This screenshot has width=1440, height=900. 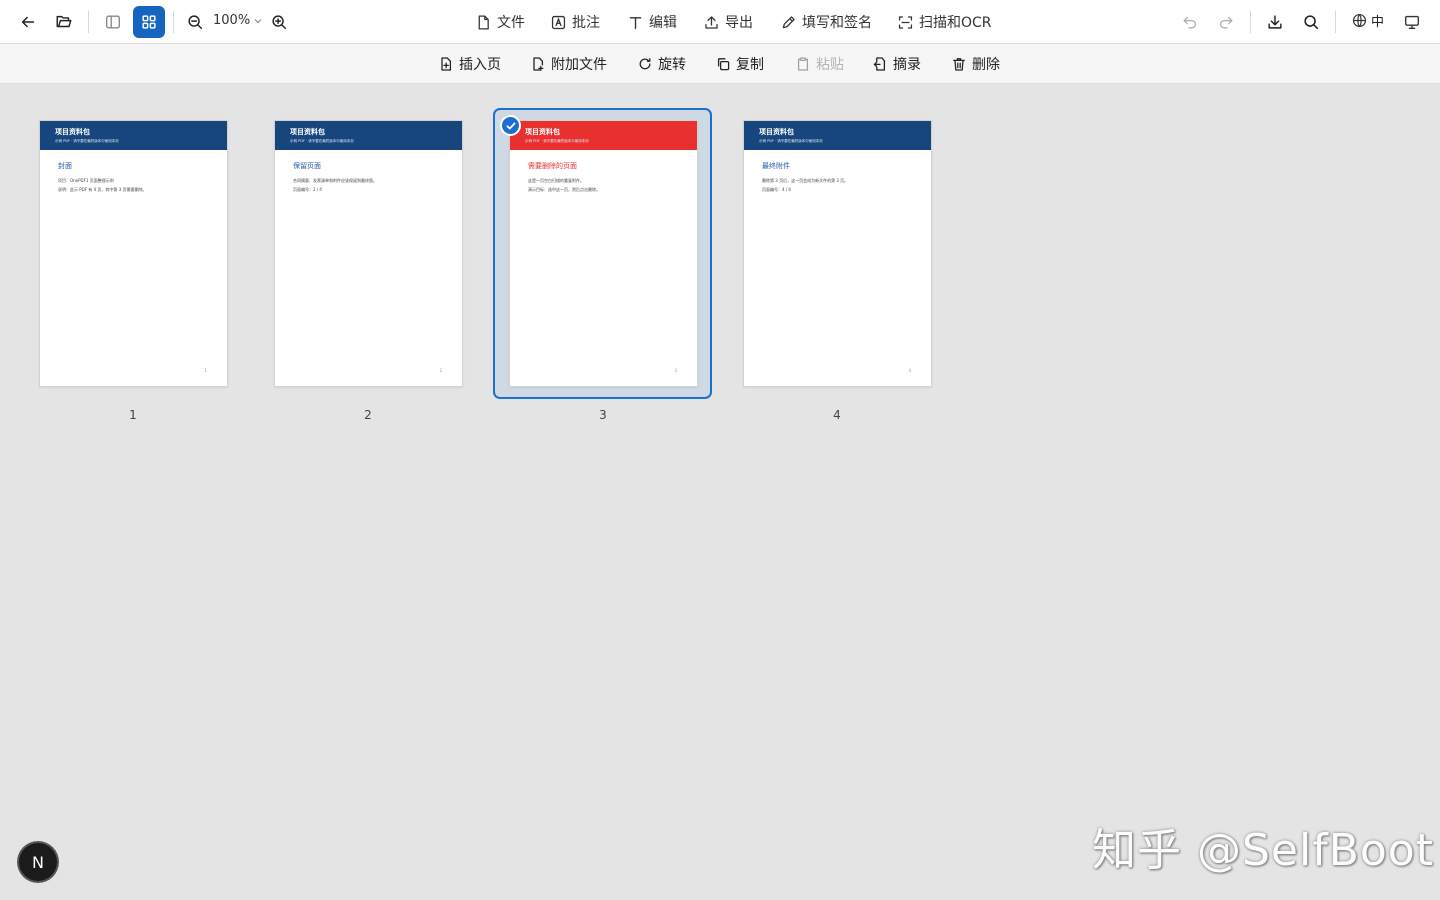 I want to click on paste-label: 粘贴, so click(x=830, y=65).